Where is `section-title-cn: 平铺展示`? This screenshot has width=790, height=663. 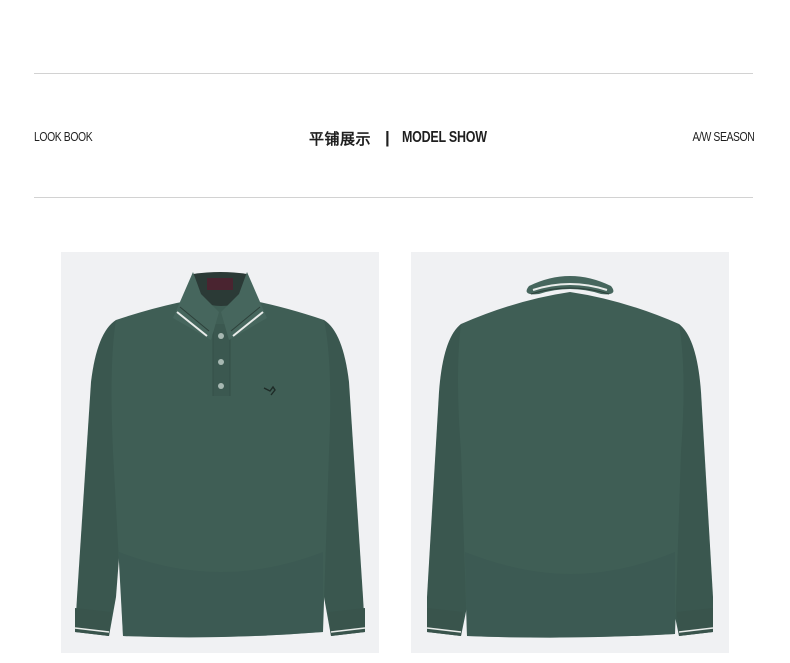 section-title-cn: 平铺展示 is located at coordinates (340, 138).